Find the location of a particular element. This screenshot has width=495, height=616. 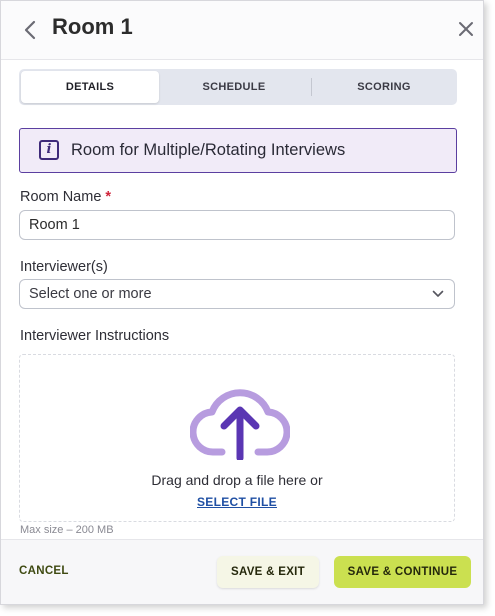

cloud-upload-icon is located at coordinates (240, 424).